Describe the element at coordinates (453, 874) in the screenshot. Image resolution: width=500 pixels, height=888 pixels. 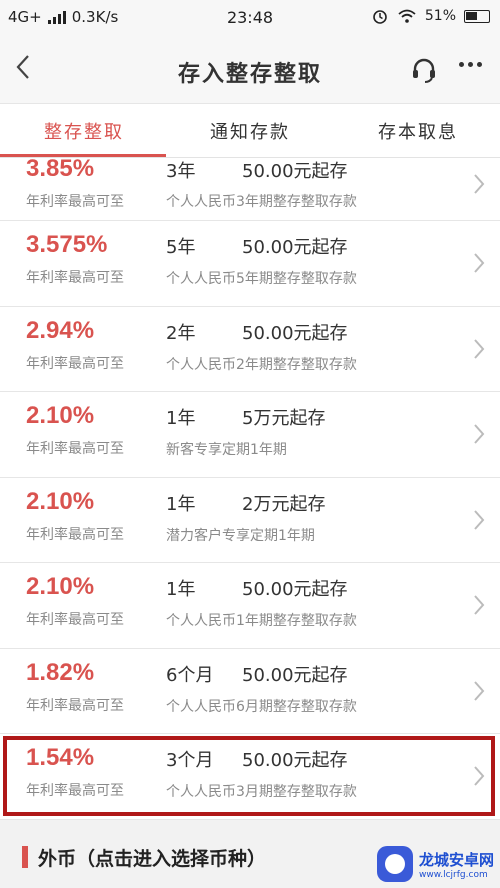
I see `watermark-url: www.lcjrfg.com` at that location.